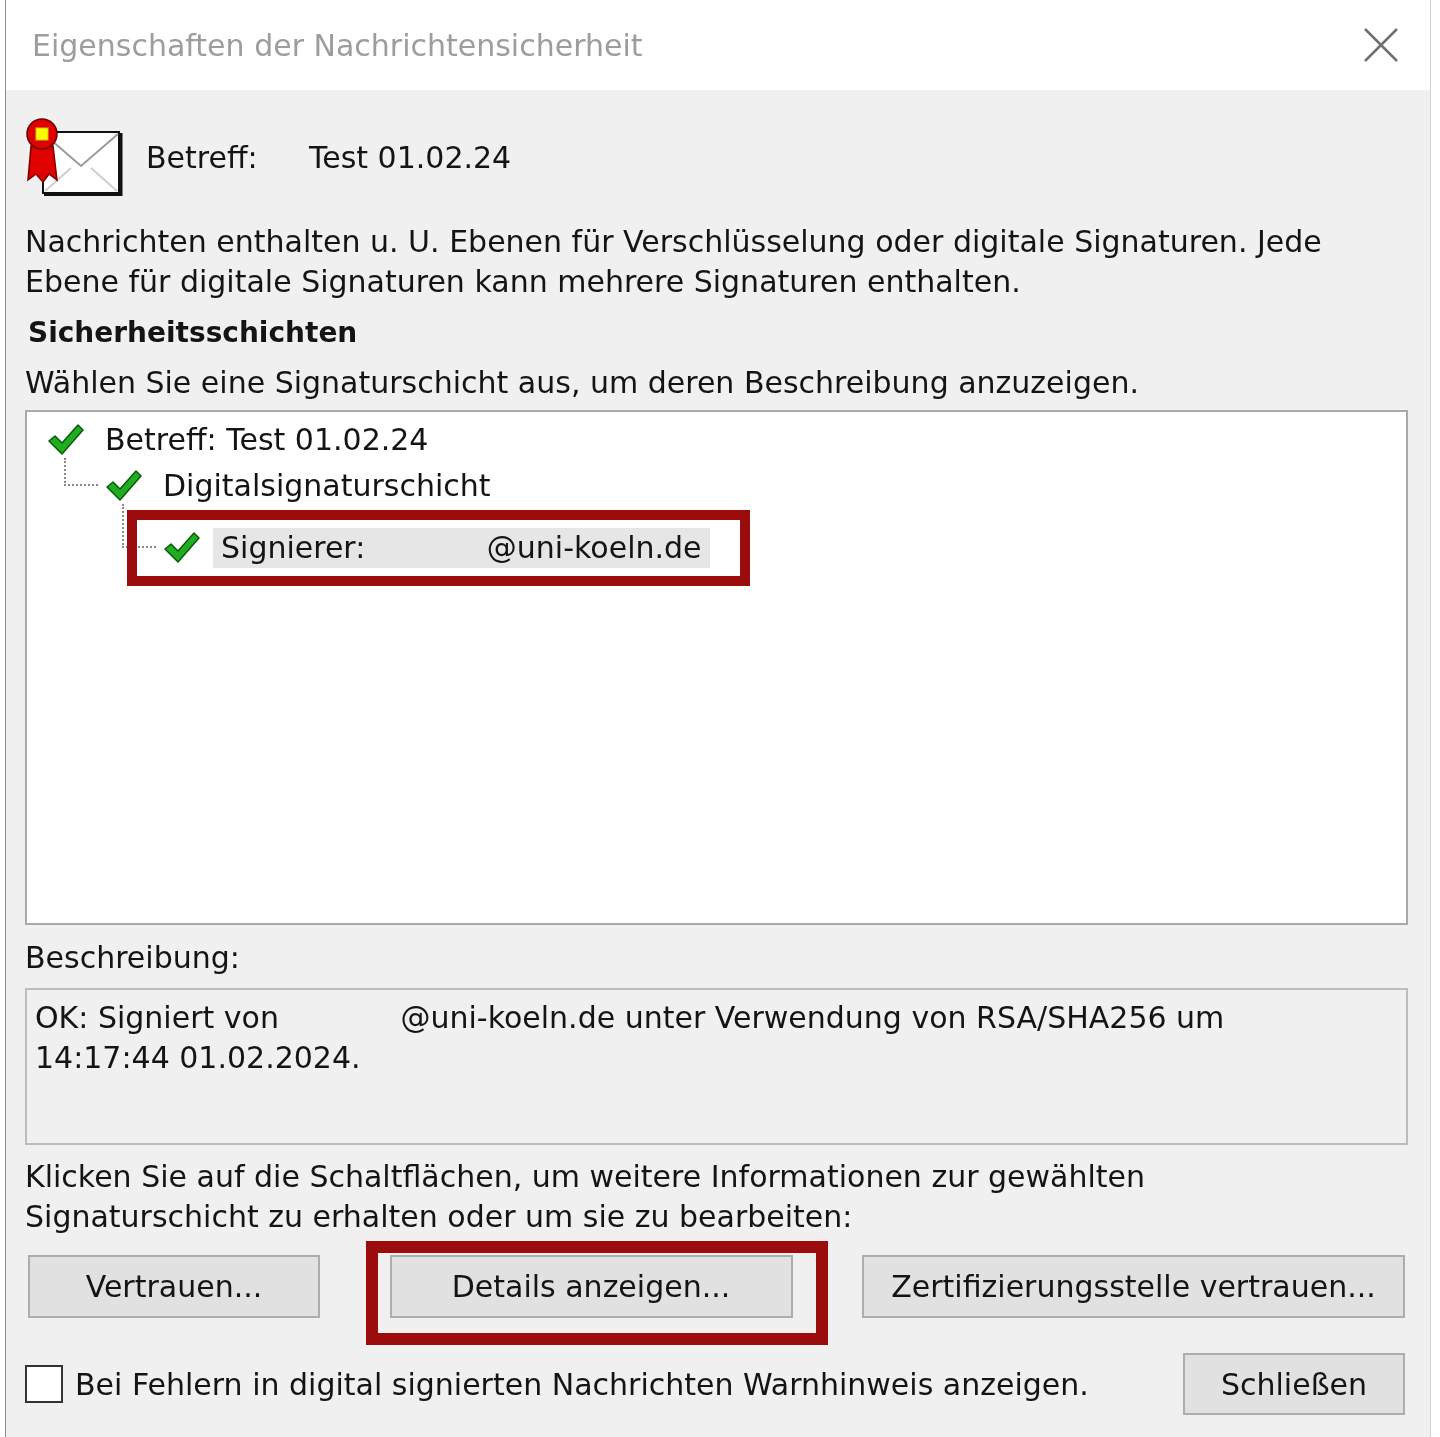 The image size is (1440, 1437). What do you see at coordinates (582, 1384) in the screenshot?
I see `checkbox-label: Bei Fehlern in digital signierten Nachrichten Warnhinweis anzeigen.` at bounding box center [582, 1384].